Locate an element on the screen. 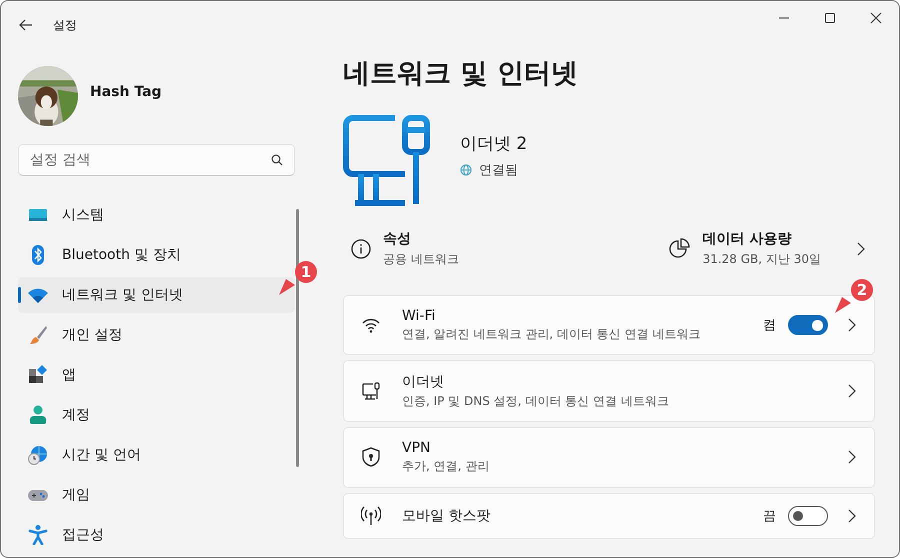 The width and height of the screenshot is (900, 558). person-icon is located at coordinates (38, 415).